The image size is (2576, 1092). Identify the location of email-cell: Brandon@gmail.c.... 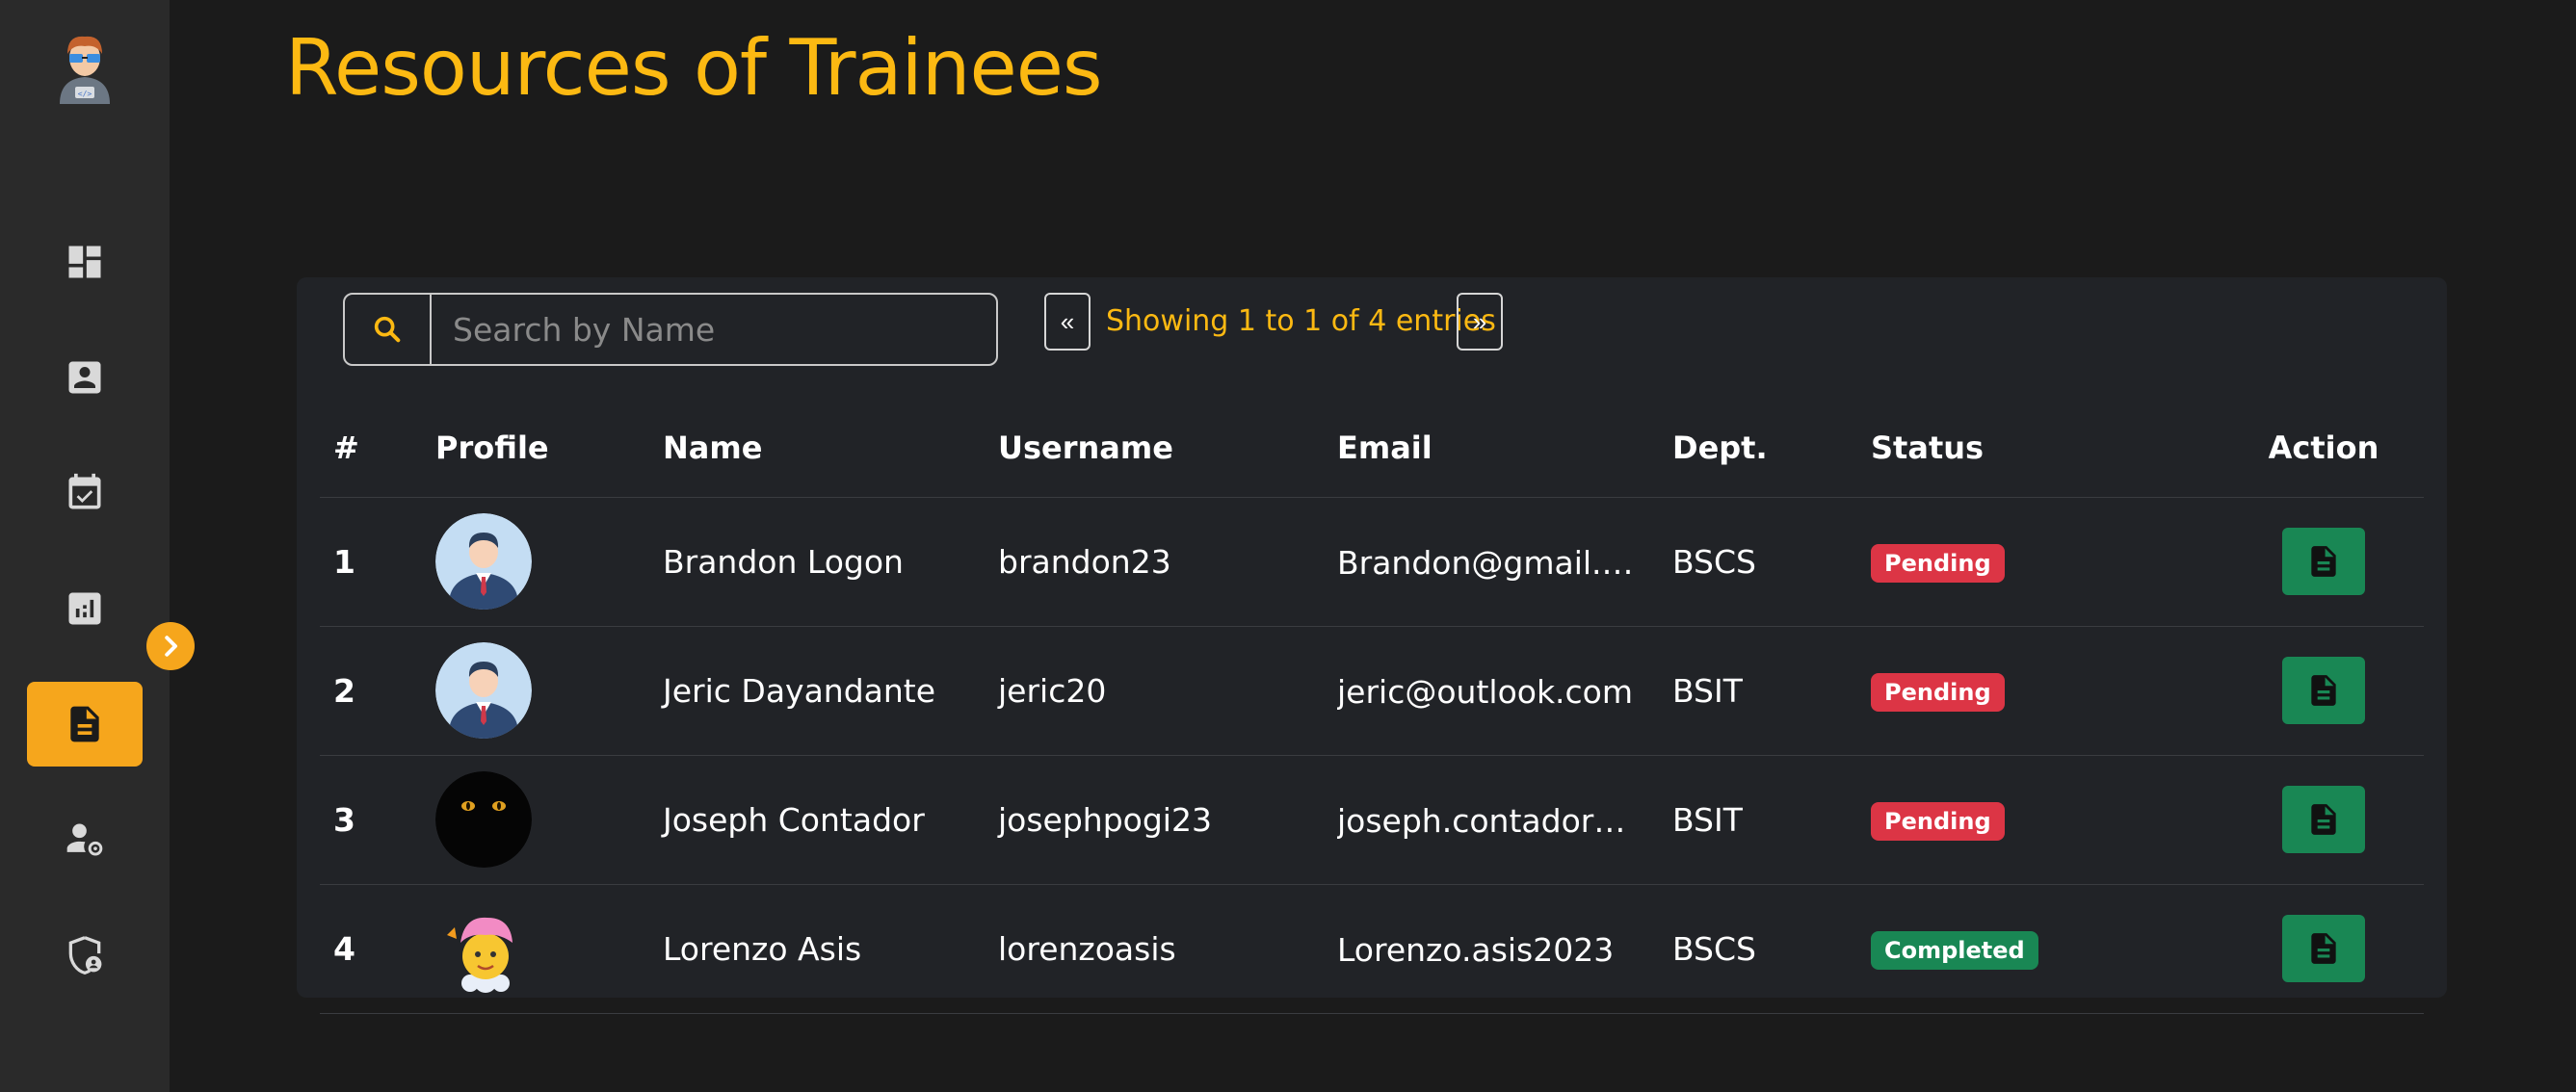
(1491, 562).